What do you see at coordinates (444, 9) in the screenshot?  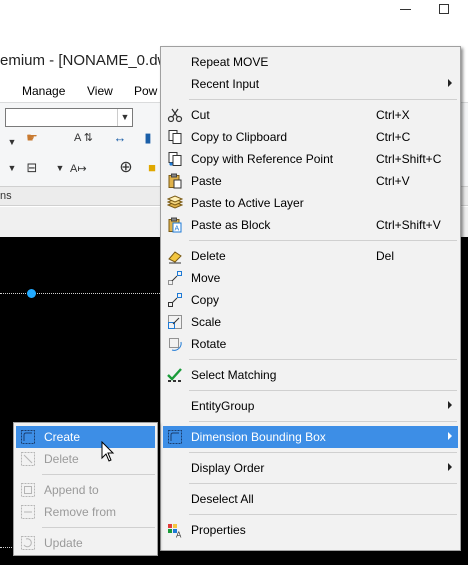 I see `maximize-icon` at bounding box center [444, 9].